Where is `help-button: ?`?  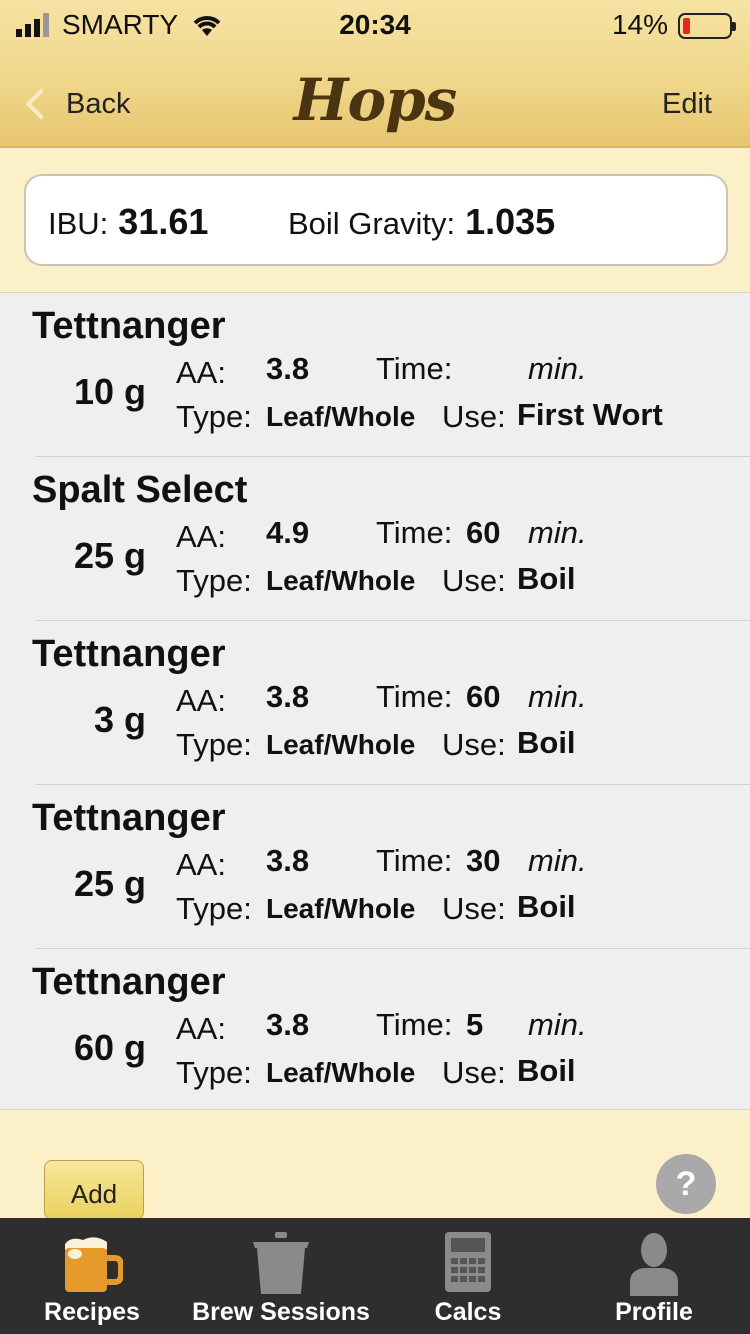
help-button: ? is located at coordinates (686, 1184).